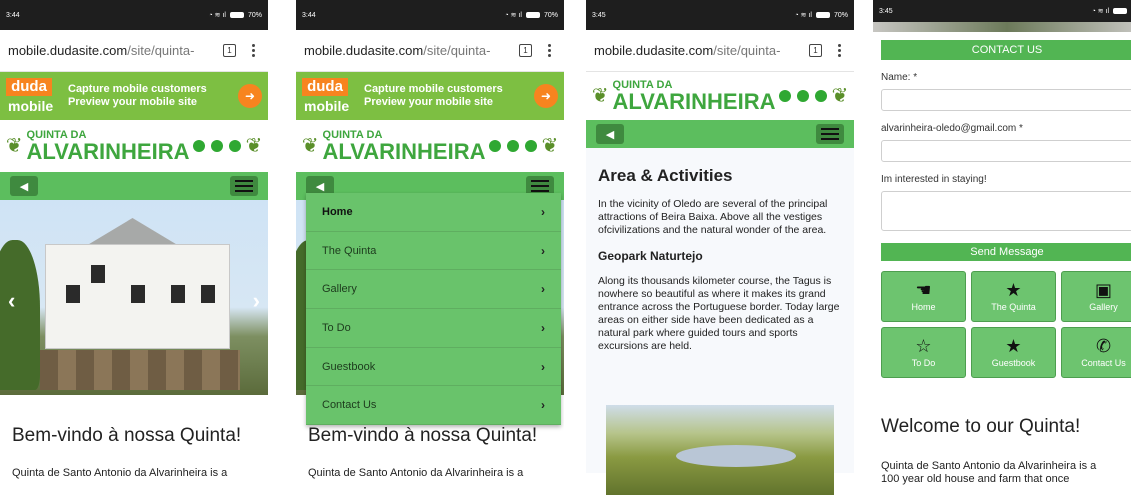 Image resolution: width=1131 pixels, height=495 pixels. What do you see at coordinates (127, 435) in the screenshot?
I see `page-title: Bem-vindo à nossa Quinta!` at bounding box center [127, 435].